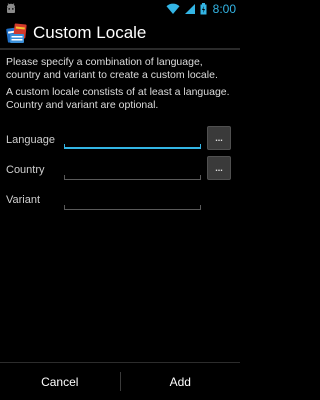 The height and width of the screenshot is (400, 320). What do you see at coordinates (203, 9) in the screenshot?
I see `battery-icon` at bounding box center [203, 9].